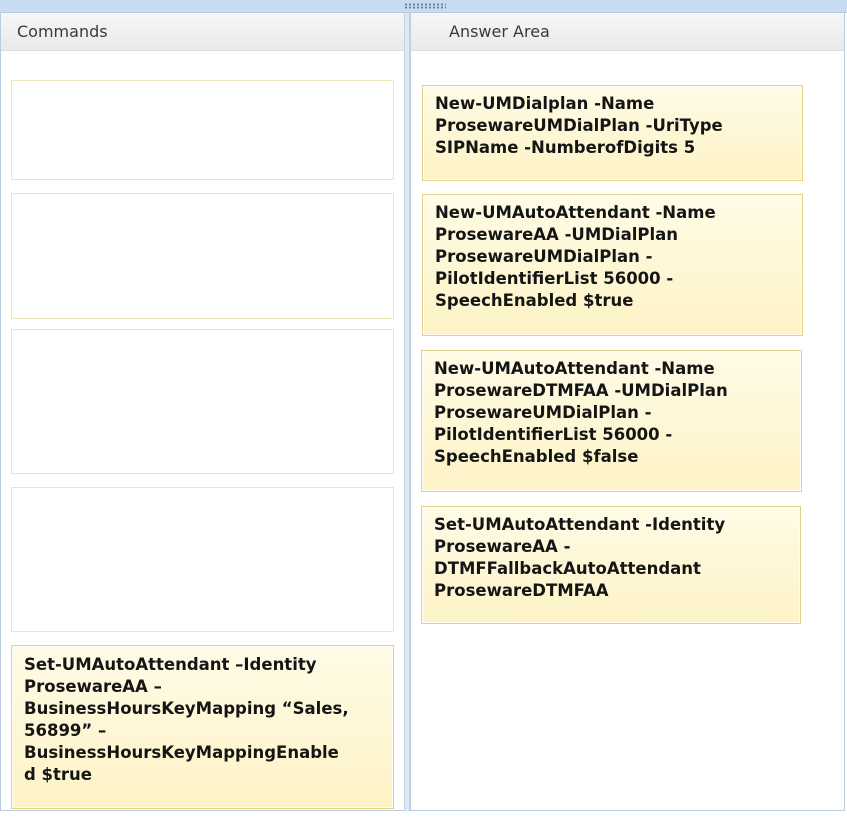 This screenshot has width=847, height=818. I want to click on top-resize-bar, so click(423, 6).